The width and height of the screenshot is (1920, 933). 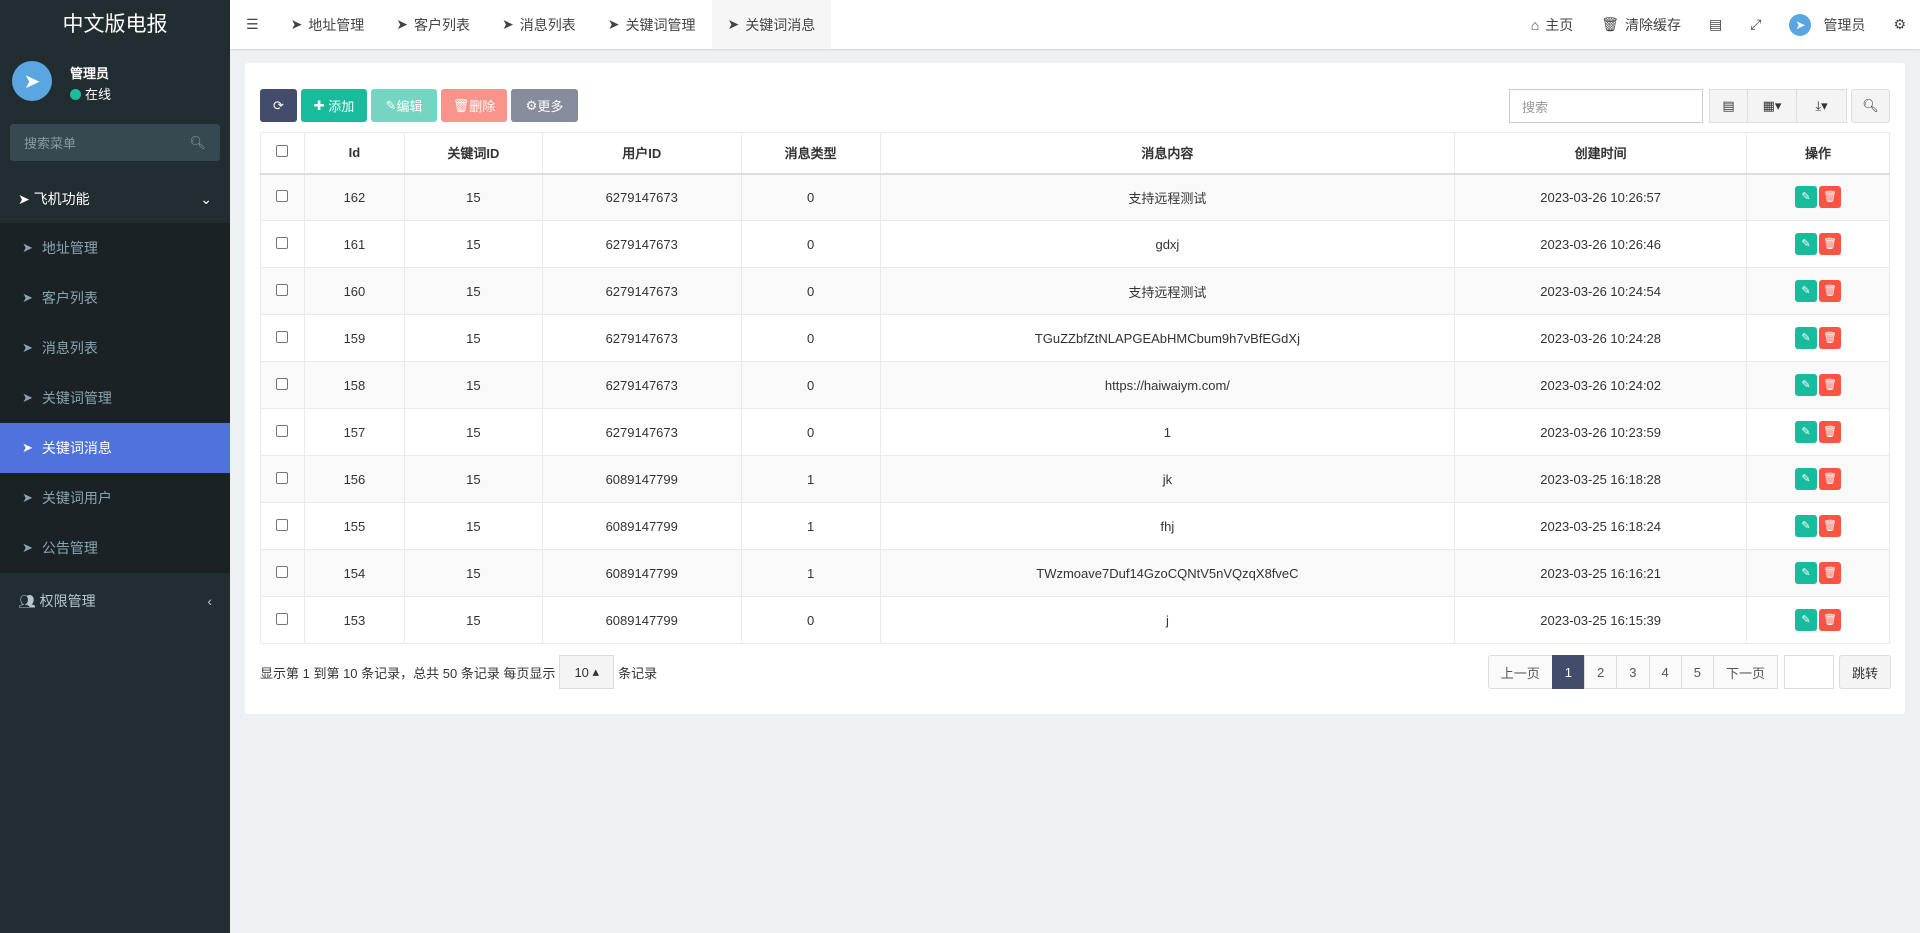 What do you see at coordinates (27, 297) in the screenshot?
I see `paper-plane-icon: ➤` at bounding box center [27, 297].